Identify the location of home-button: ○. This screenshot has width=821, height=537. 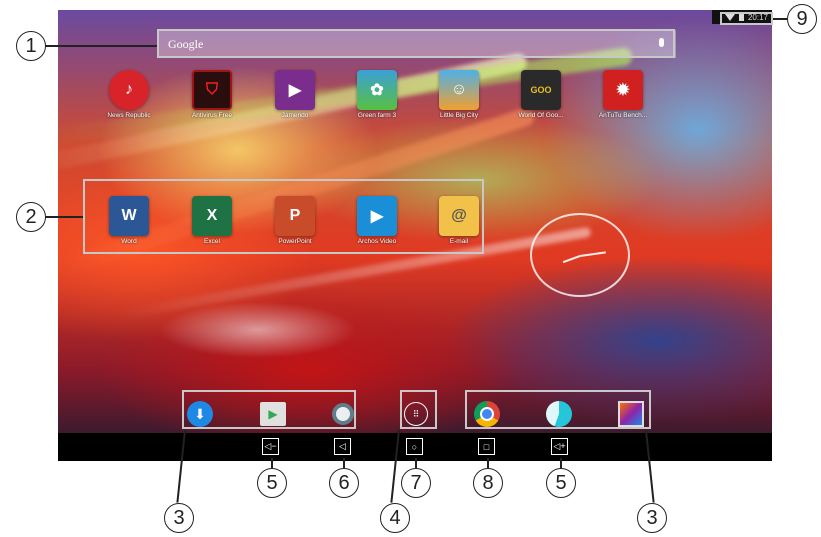
(414, 446).